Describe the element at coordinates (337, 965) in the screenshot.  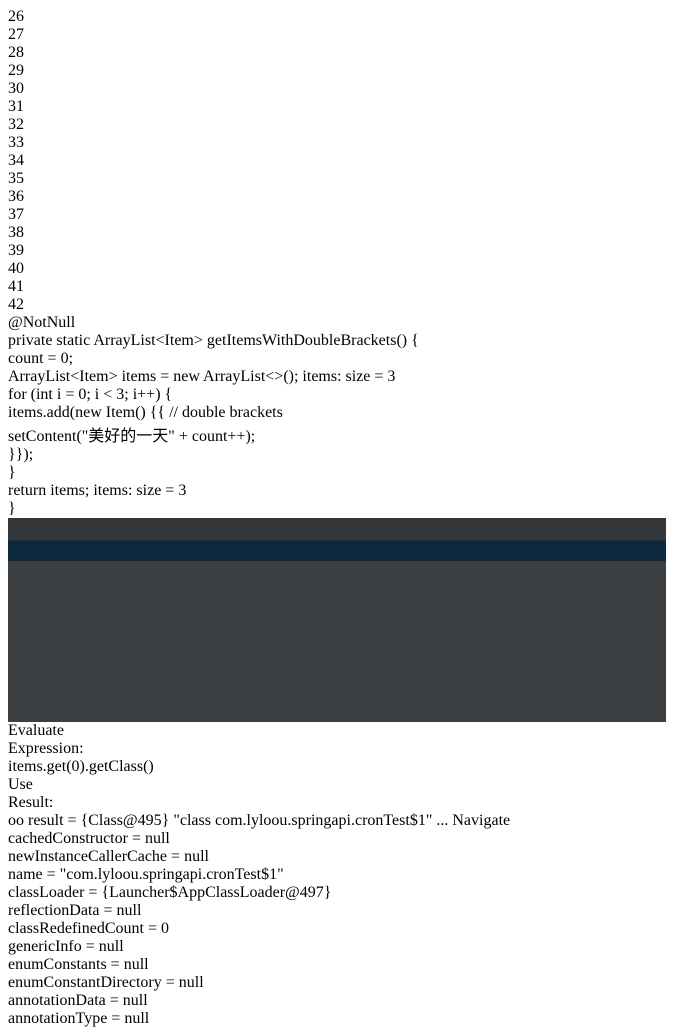
I see `field-row: enumConstants = null` at that location.